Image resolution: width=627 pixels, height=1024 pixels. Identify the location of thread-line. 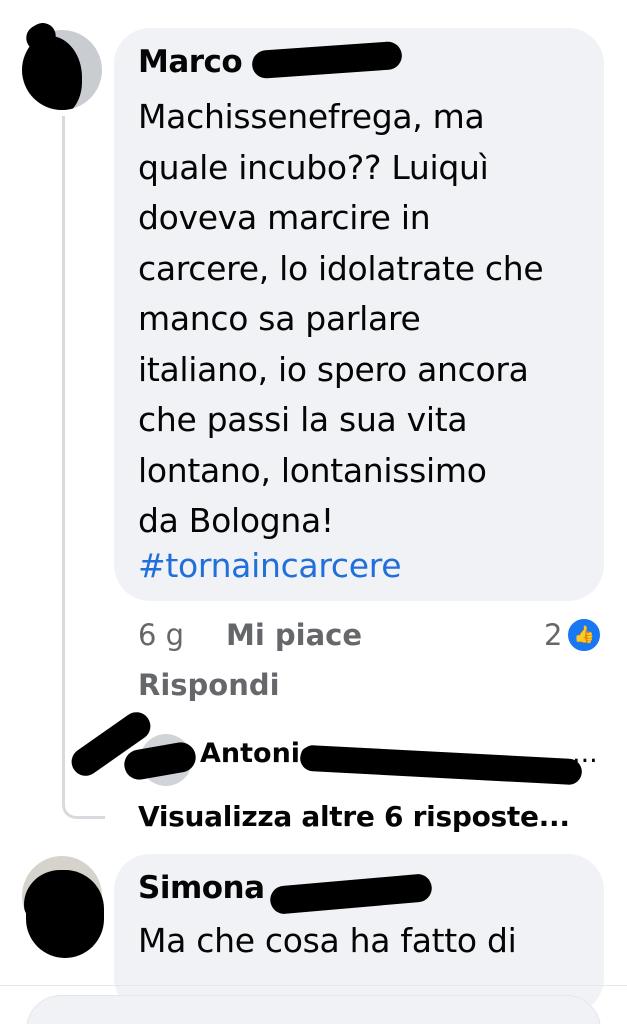
(83, 467).